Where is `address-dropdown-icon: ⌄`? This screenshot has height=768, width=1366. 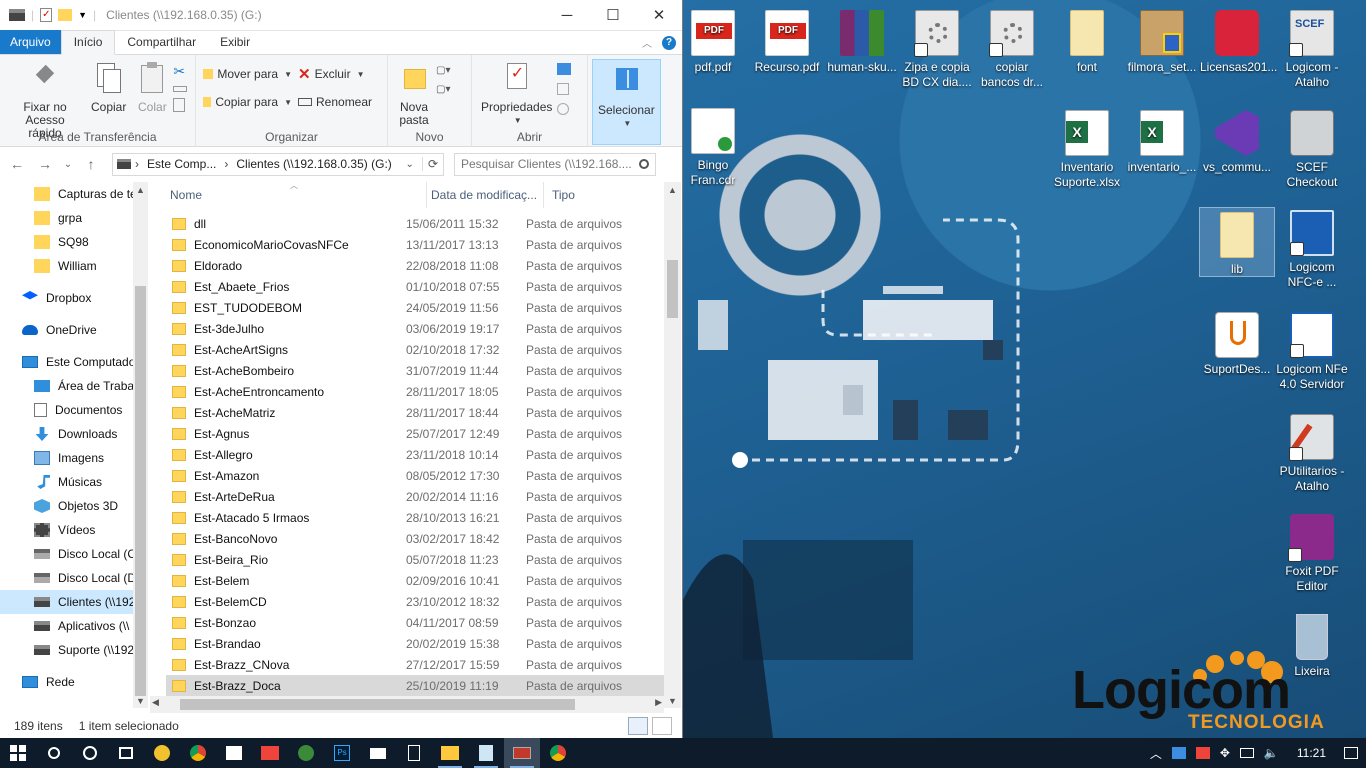
address-dropdown-icon: ⌄ is located at coordinates (412, 164).